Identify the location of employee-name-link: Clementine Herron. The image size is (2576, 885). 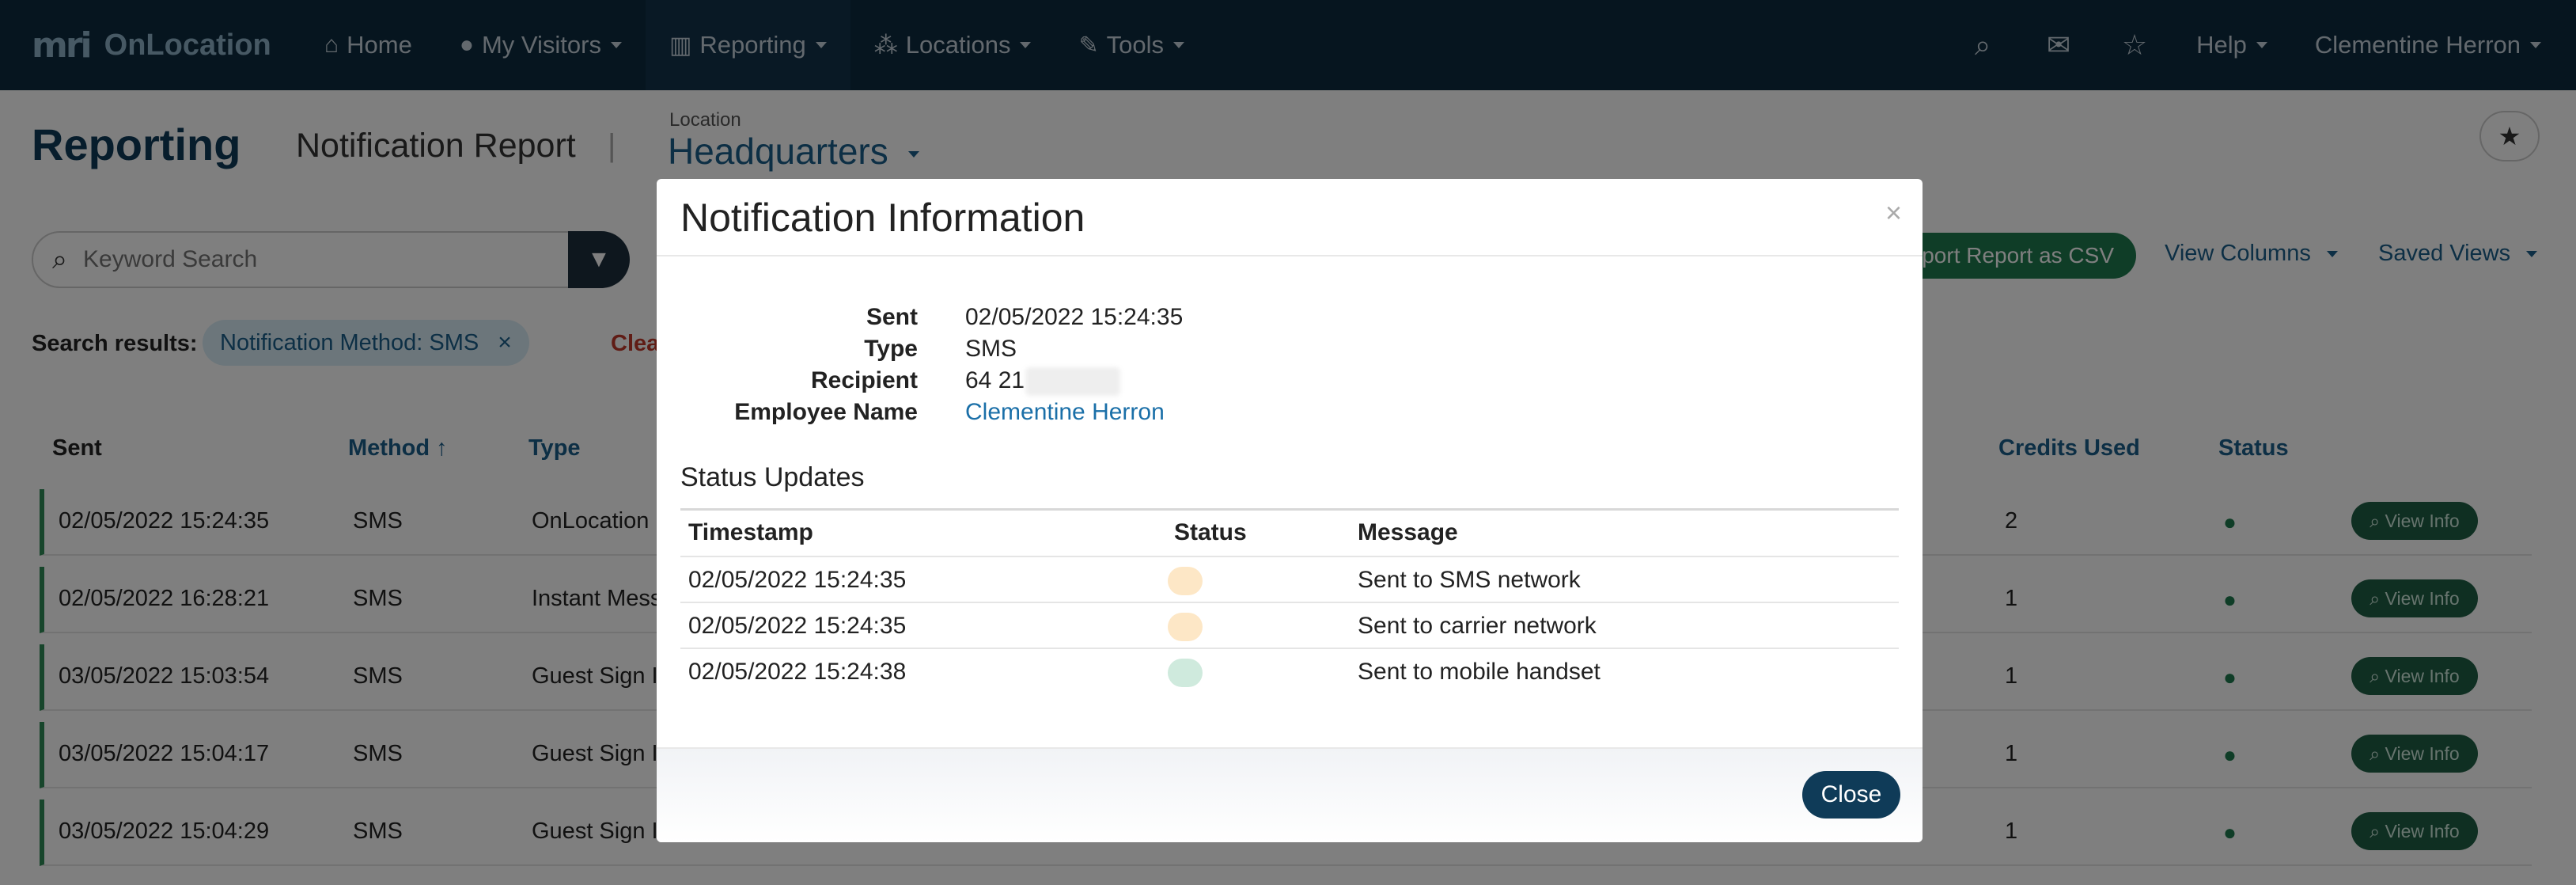
(1065, 412).